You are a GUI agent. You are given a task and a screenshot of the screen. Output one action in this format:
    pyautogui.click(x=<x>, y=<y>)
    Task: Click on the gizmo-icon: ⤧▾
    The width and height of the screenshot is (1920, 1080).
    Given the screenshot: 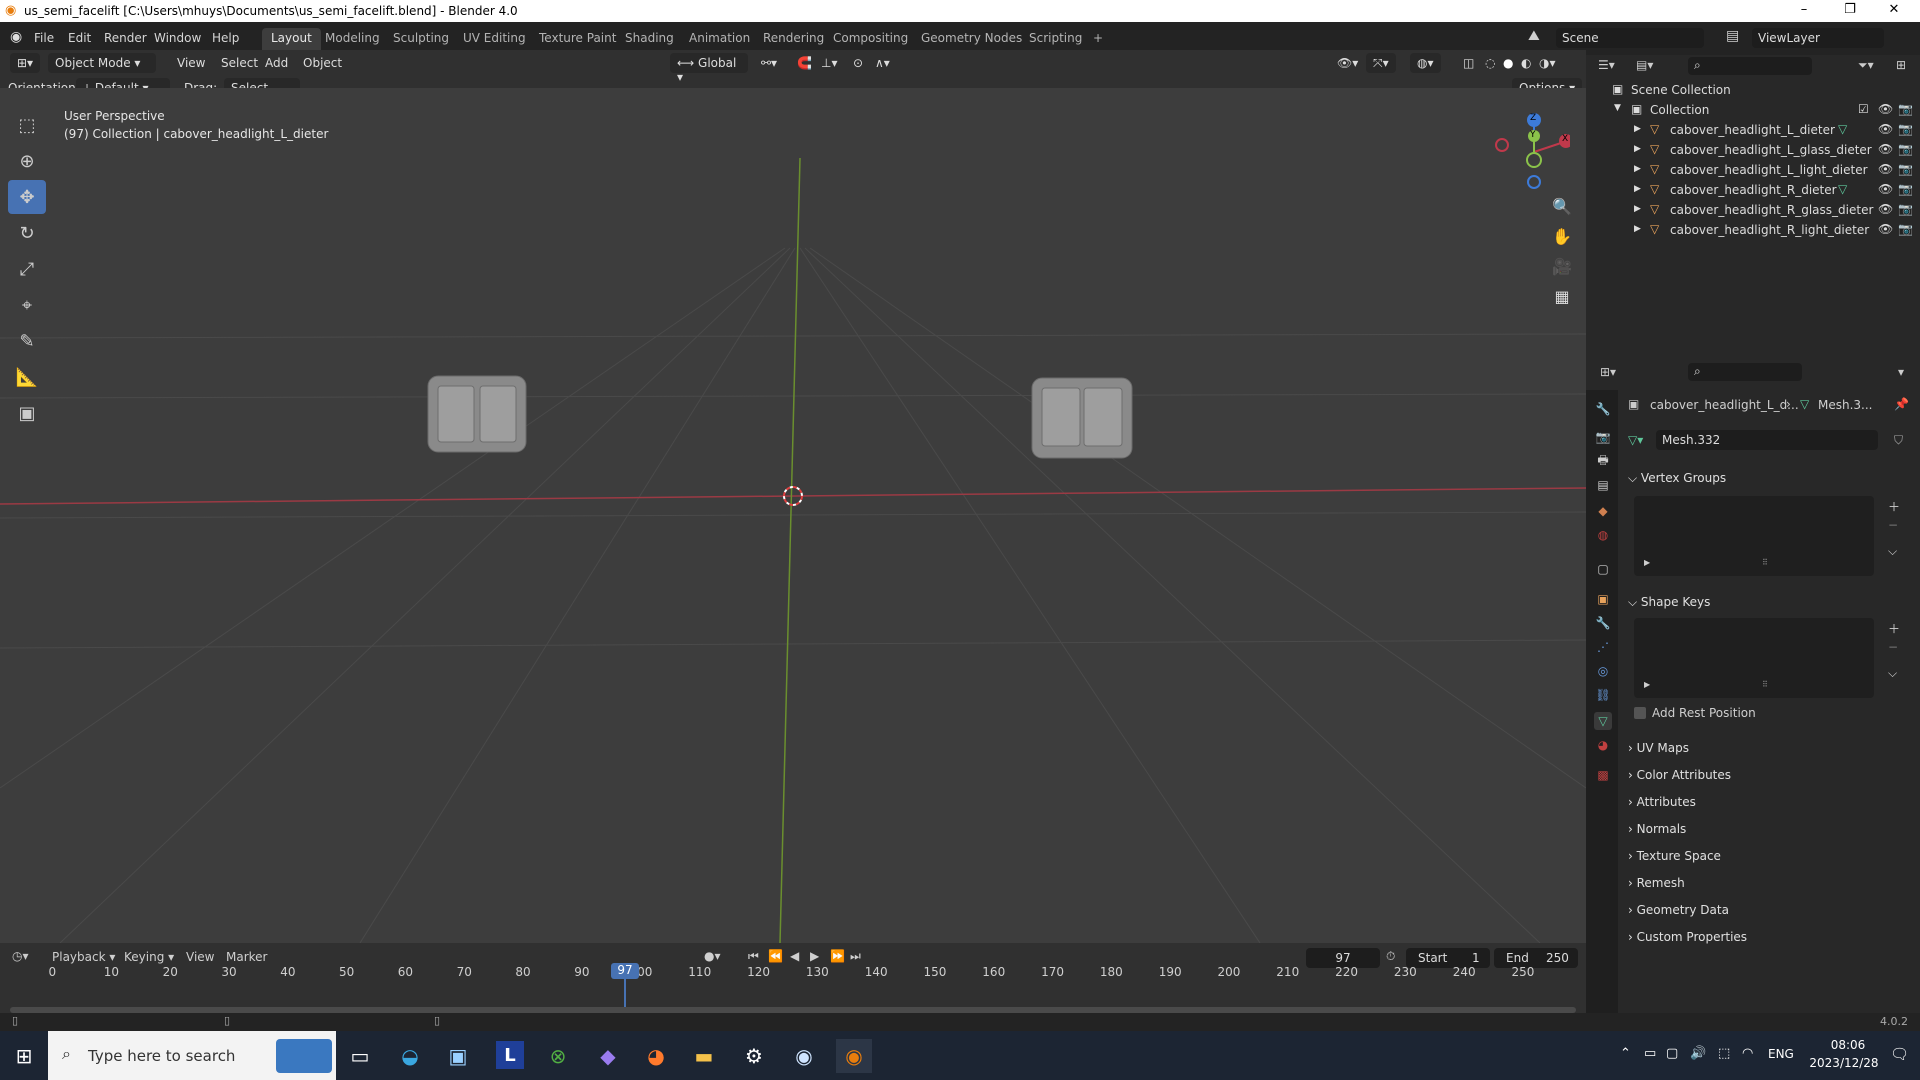 What is the action you would take?
    pyautogui.click(x=1381, y=63)
    